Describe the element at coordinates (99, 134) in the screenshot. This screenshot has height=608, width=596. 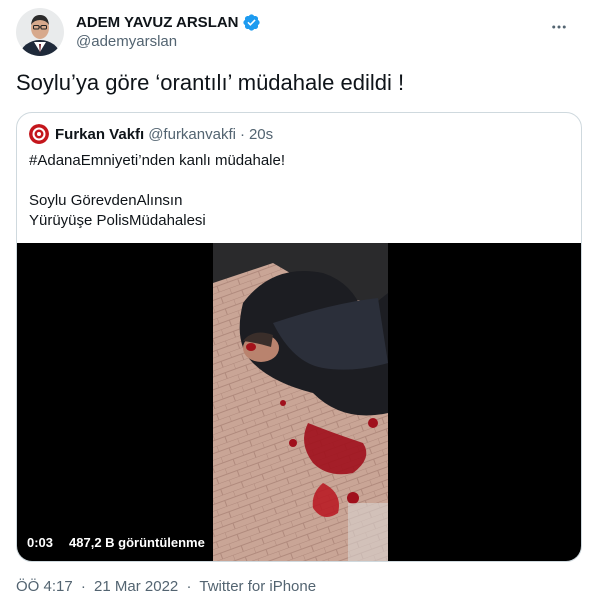
I see `quoted-display-name: Furkan Vakfı` at that location.